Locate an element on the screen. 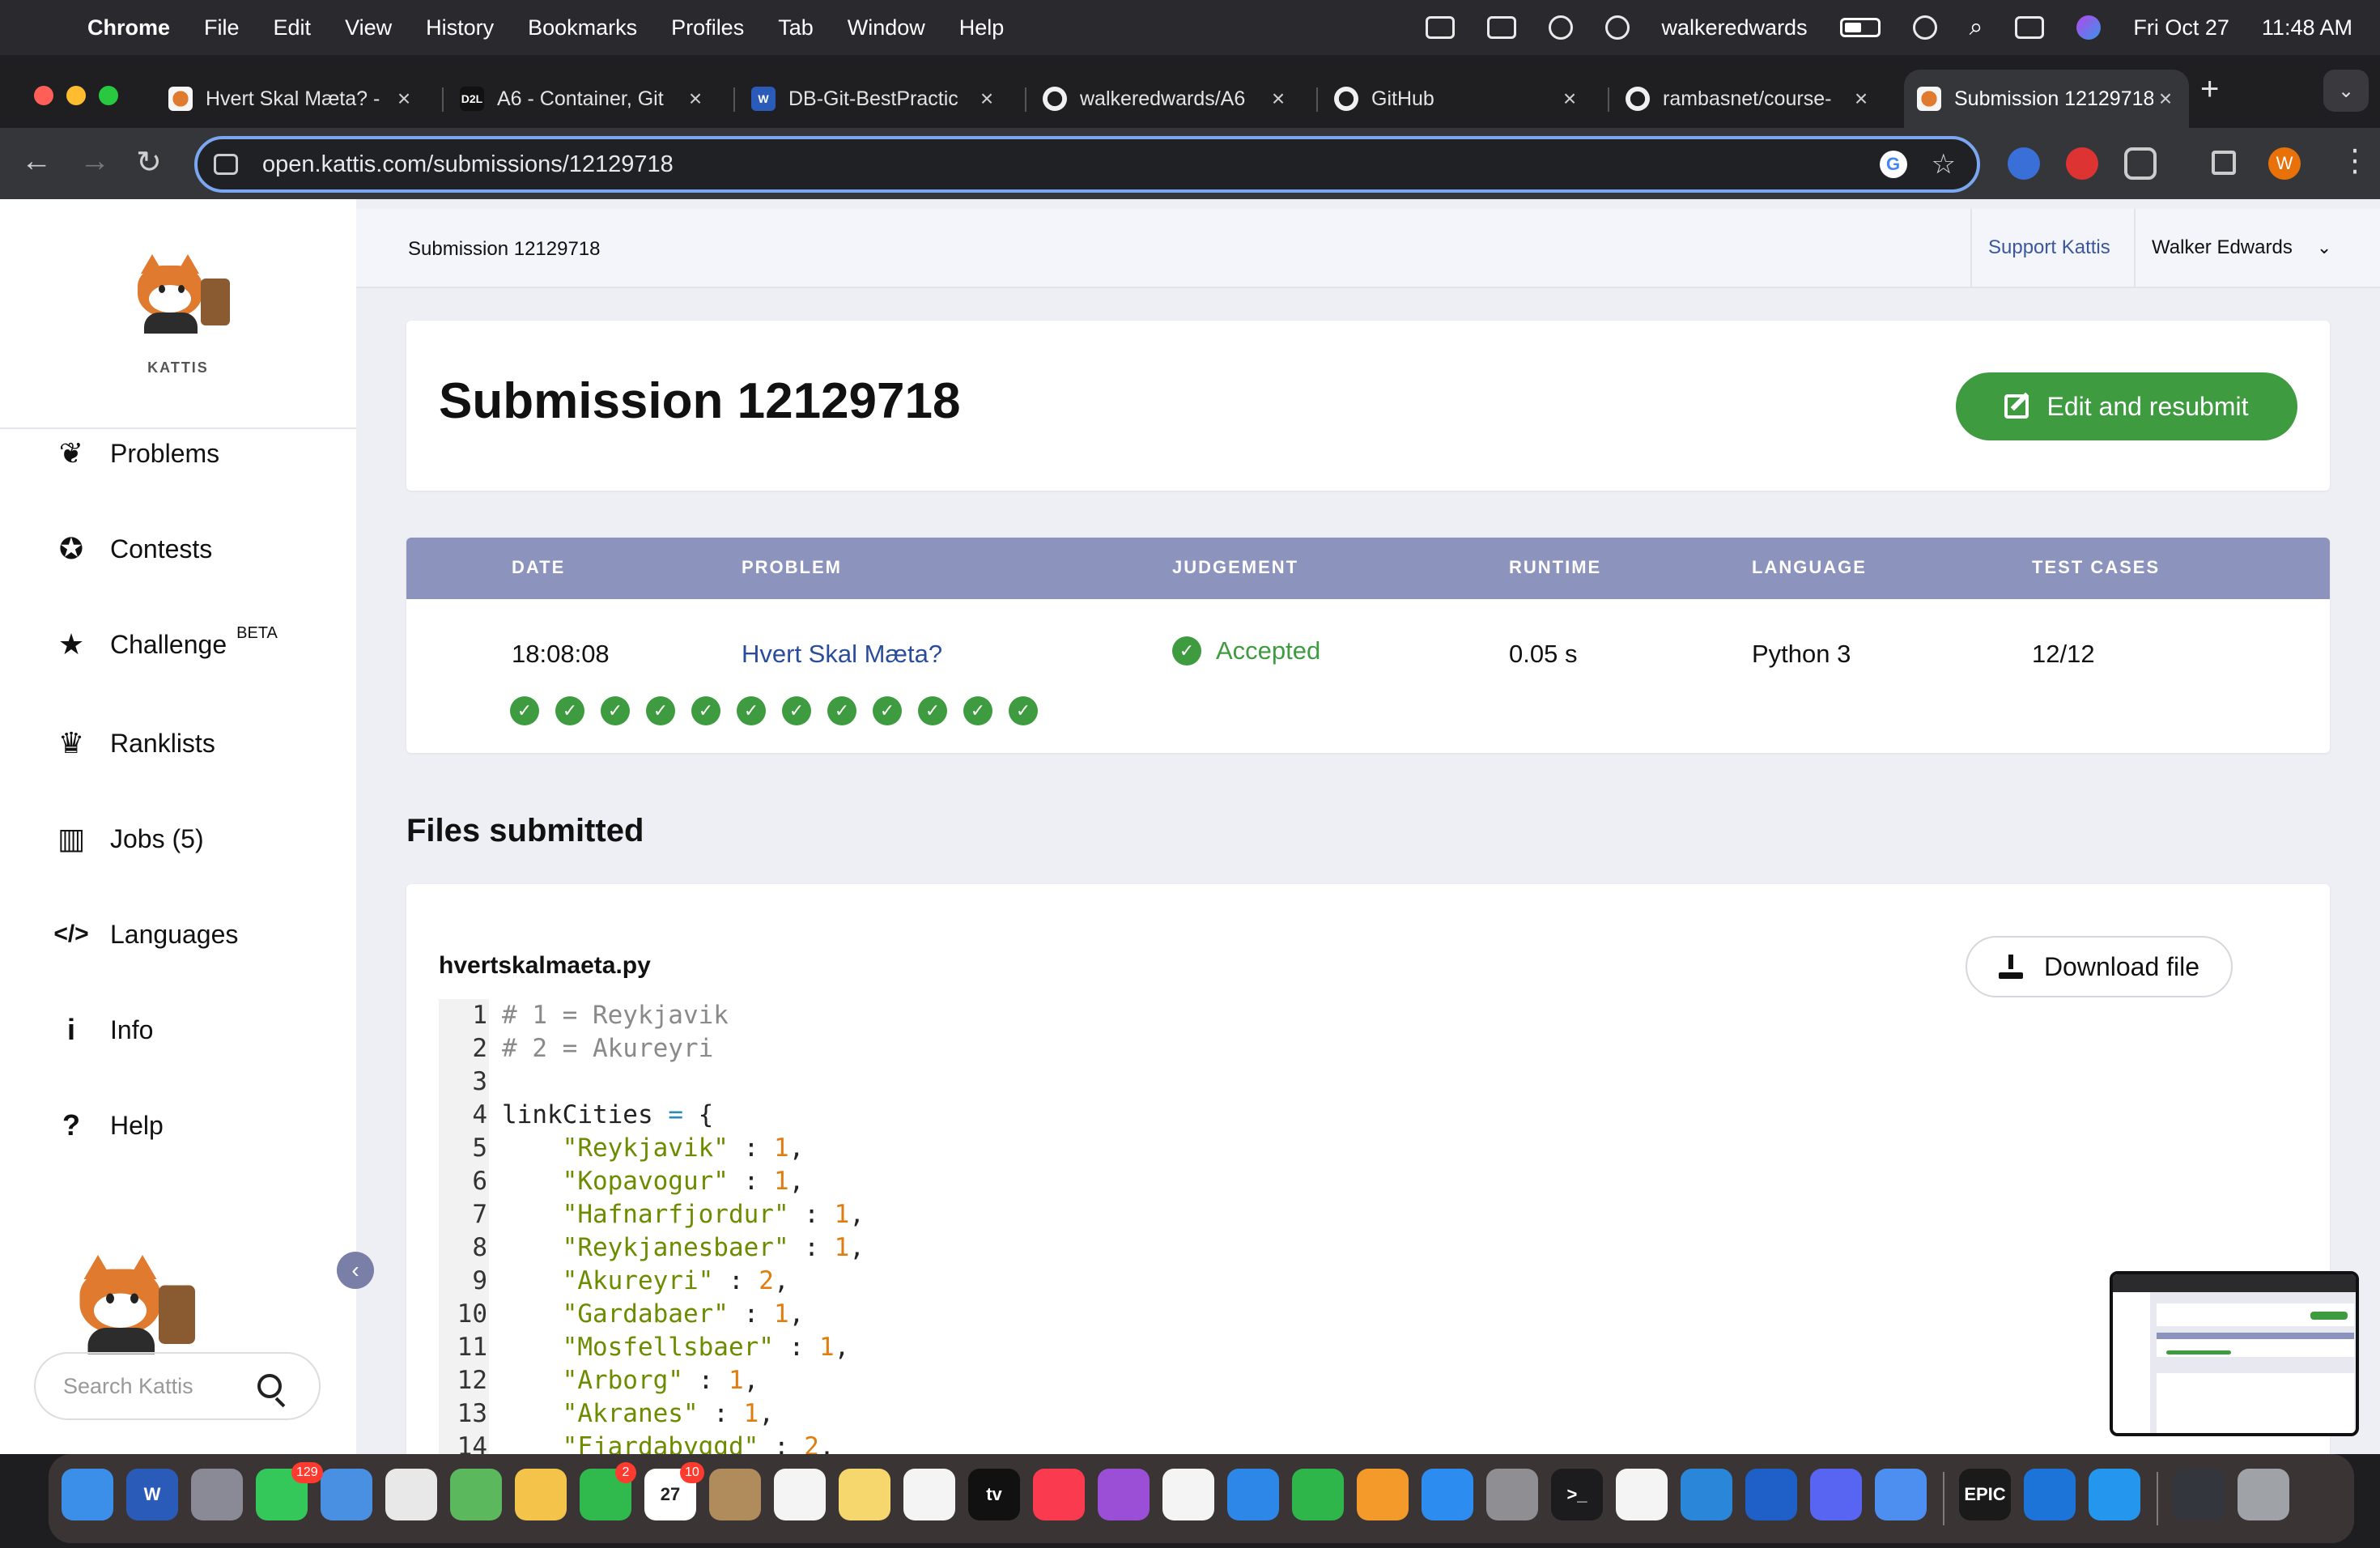 The image size is (2380, 1548). side-panel-icon is located at coordinates (2224, 163).